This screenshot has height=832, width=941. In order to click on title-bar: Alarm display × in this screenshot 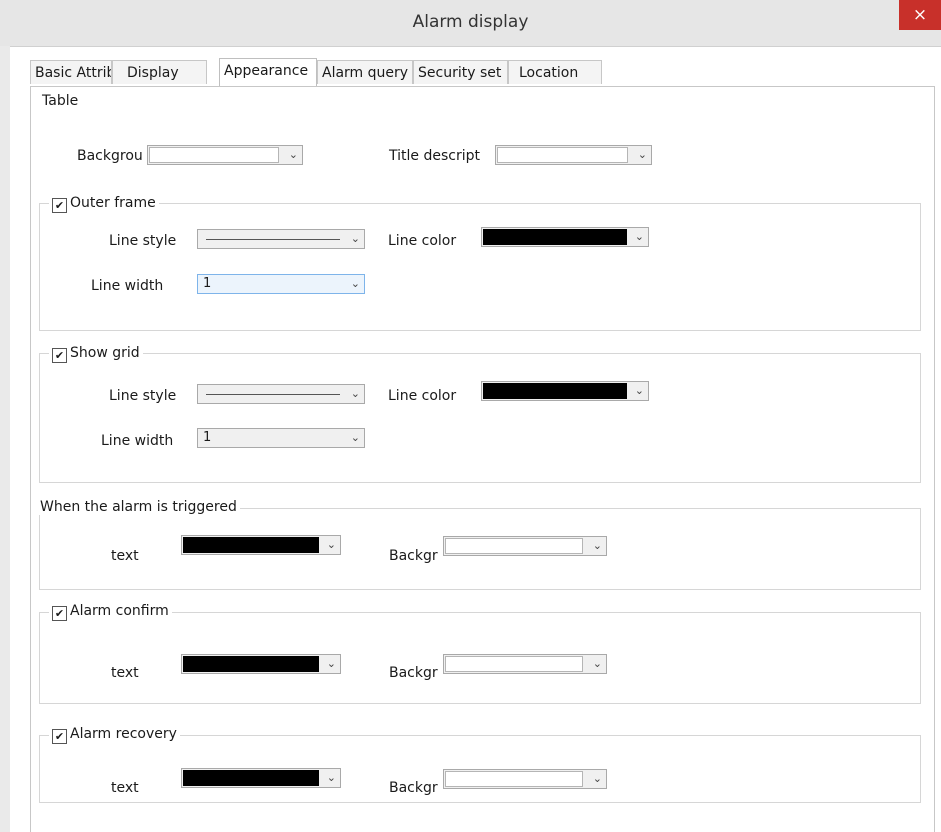, I will do `click(470, 23)`.